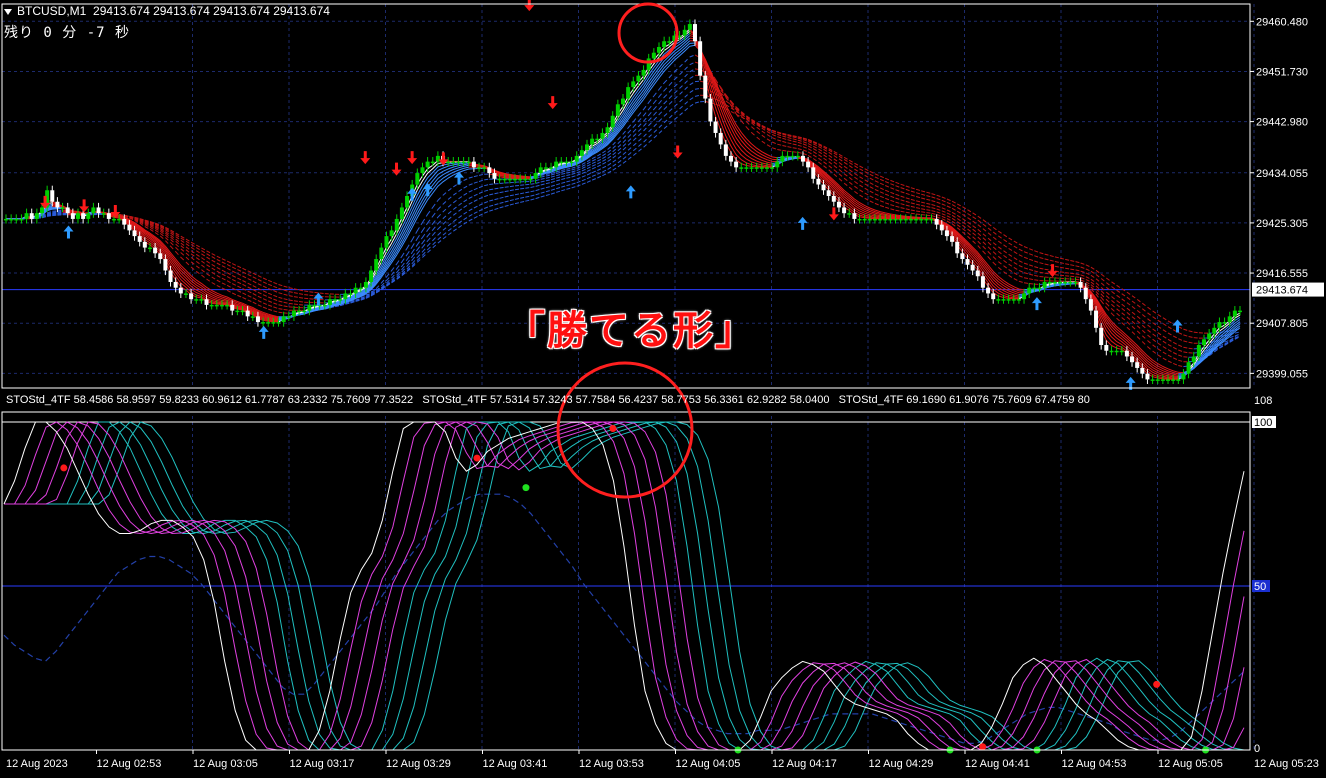  Describe the element at coordinates (526, 488) in the screenshot. I see `stoch-green-dot` at that location.